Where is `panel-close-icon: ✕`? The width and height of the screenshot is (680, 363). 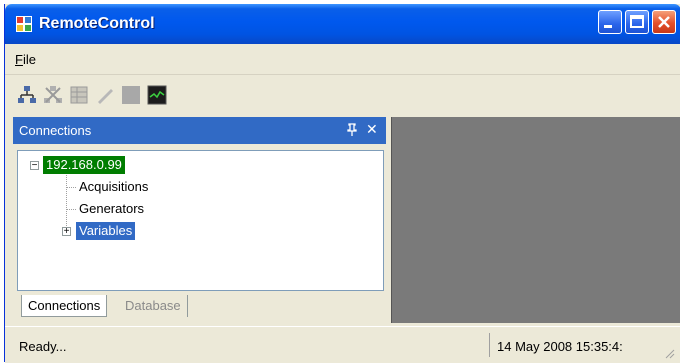
panel-close-icon: ✕ is located at coordinates (372, 129).